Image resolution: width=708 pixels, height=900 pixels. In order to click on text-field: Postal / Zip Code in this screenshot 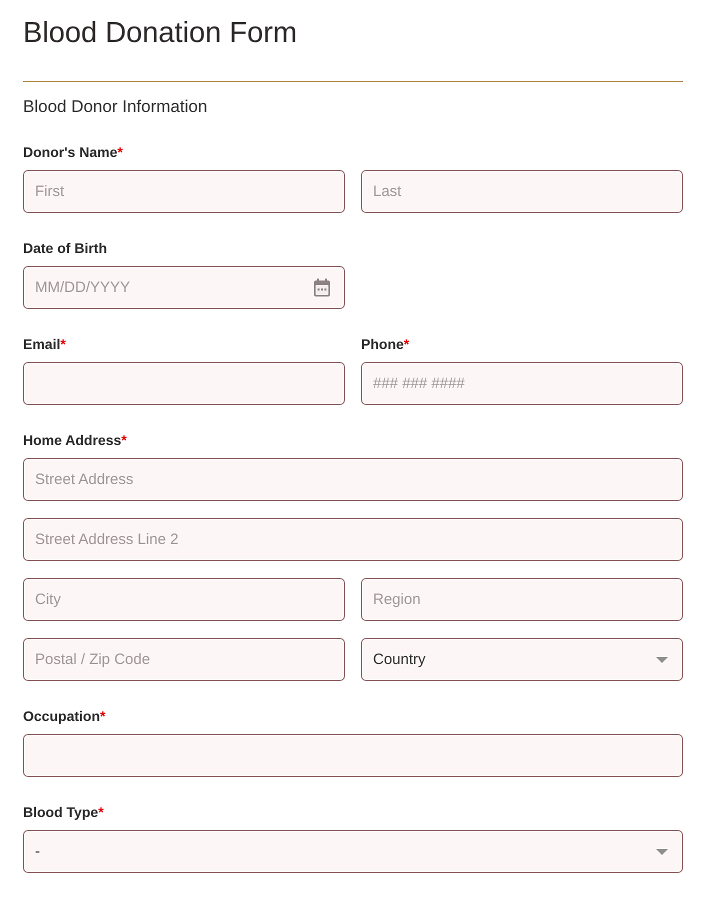, I will do `click(184, 659)`.